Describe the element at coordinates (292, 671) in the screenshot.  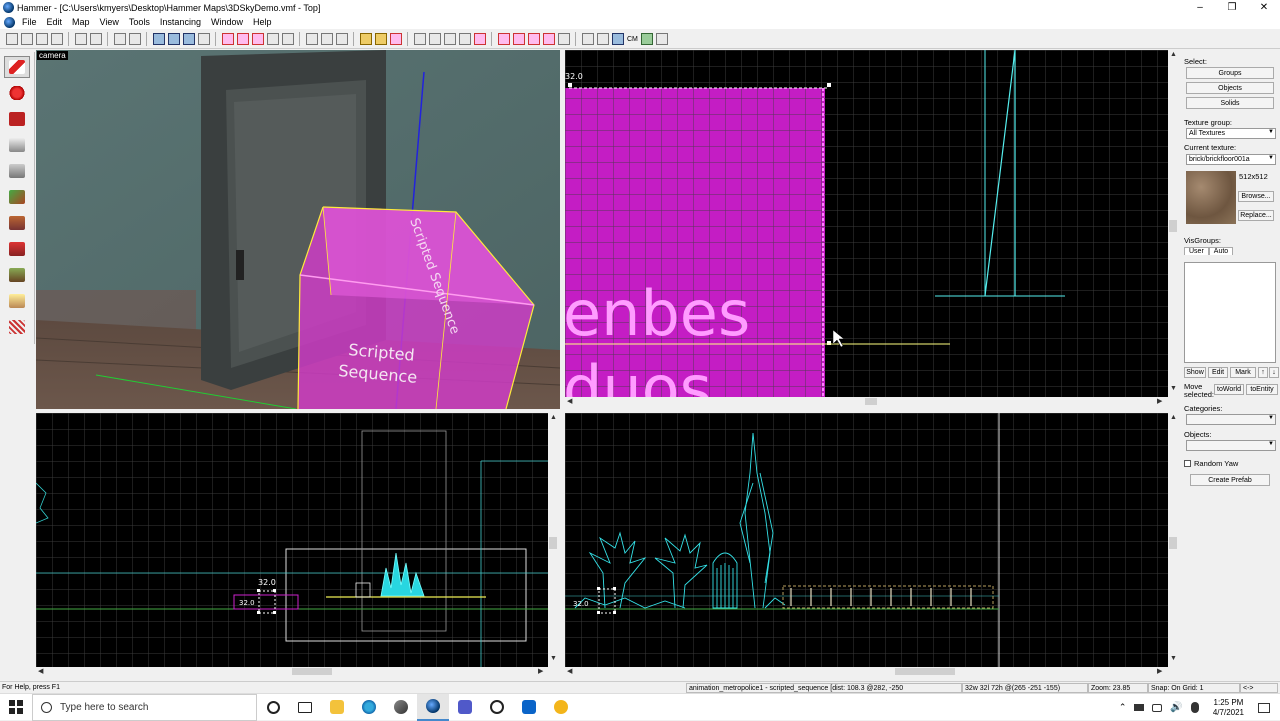
I see `front-hscroll: ◀ ▶` at that location.